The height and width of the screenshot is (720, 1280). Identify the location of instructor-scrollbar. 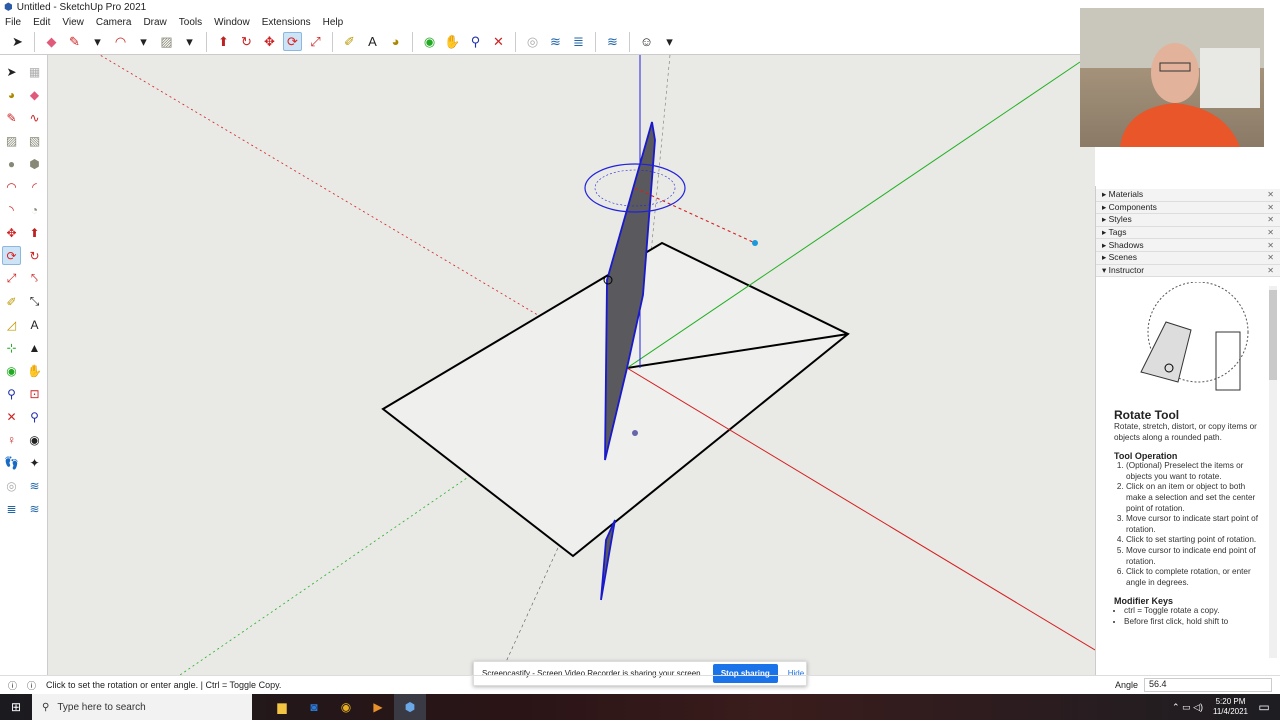
(1273, 472).